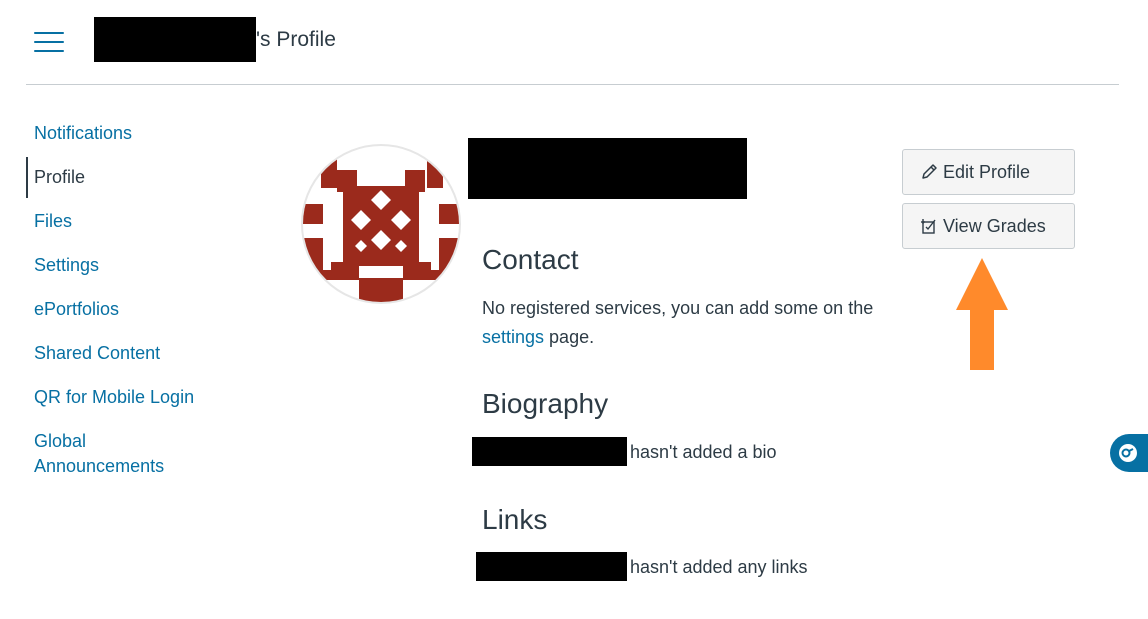 Image resolution: width=1148 pixels, height=619 pixels. I want to click on nav-item-eportfolios: ePortfolios, so click(141, 309).